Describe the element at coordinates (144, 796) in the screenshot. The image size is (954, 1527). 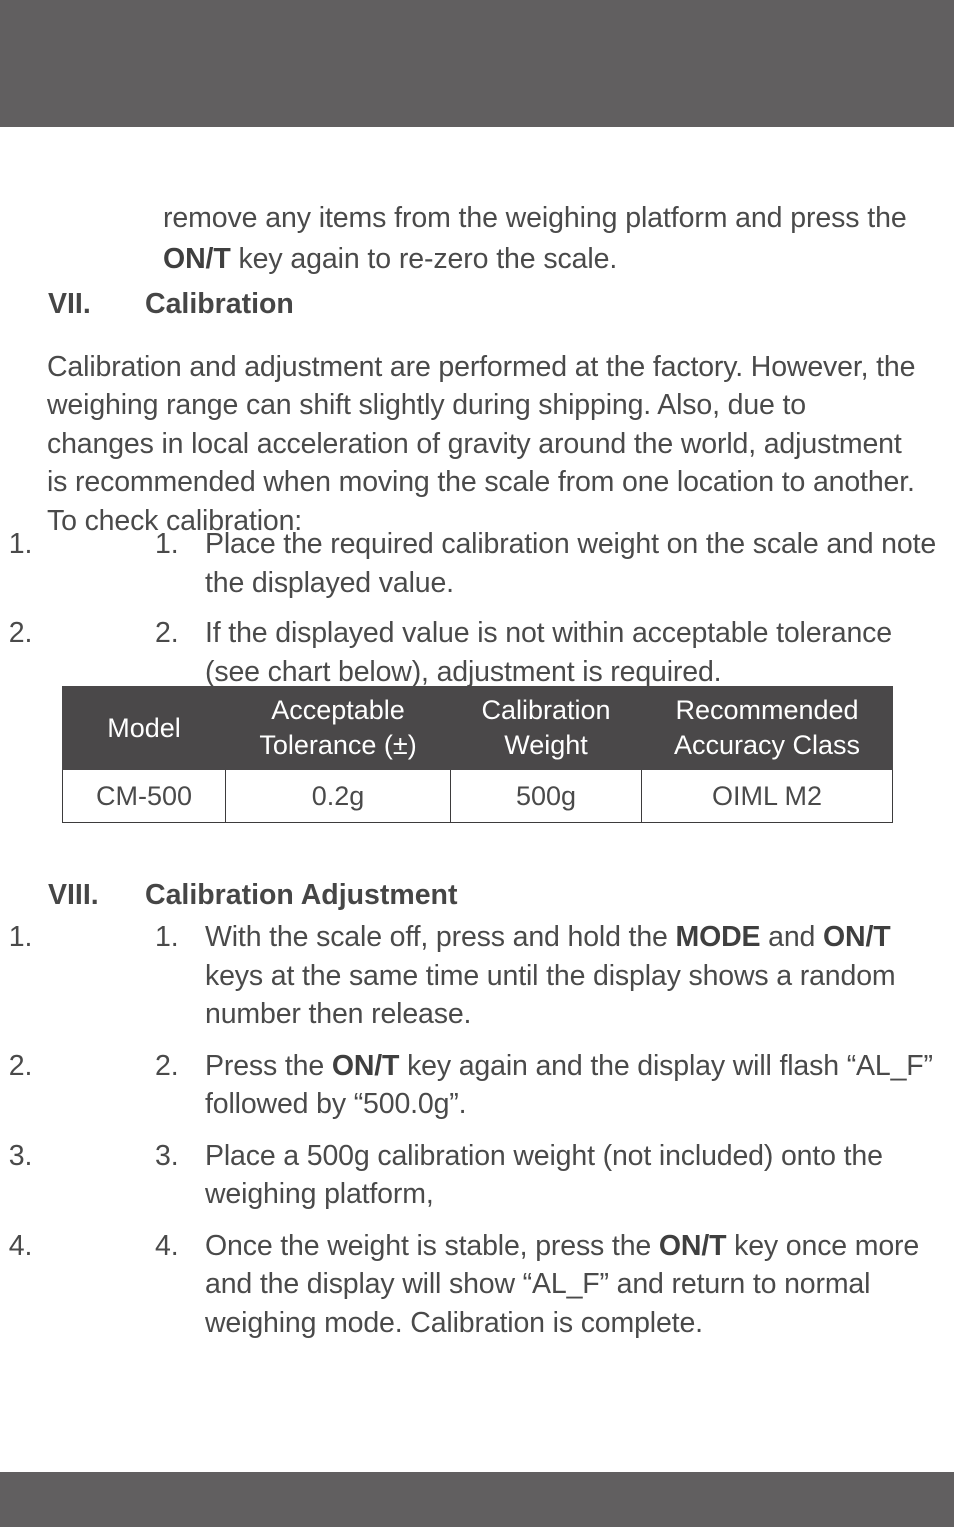
I see `cell-model: CM-500` at that location.